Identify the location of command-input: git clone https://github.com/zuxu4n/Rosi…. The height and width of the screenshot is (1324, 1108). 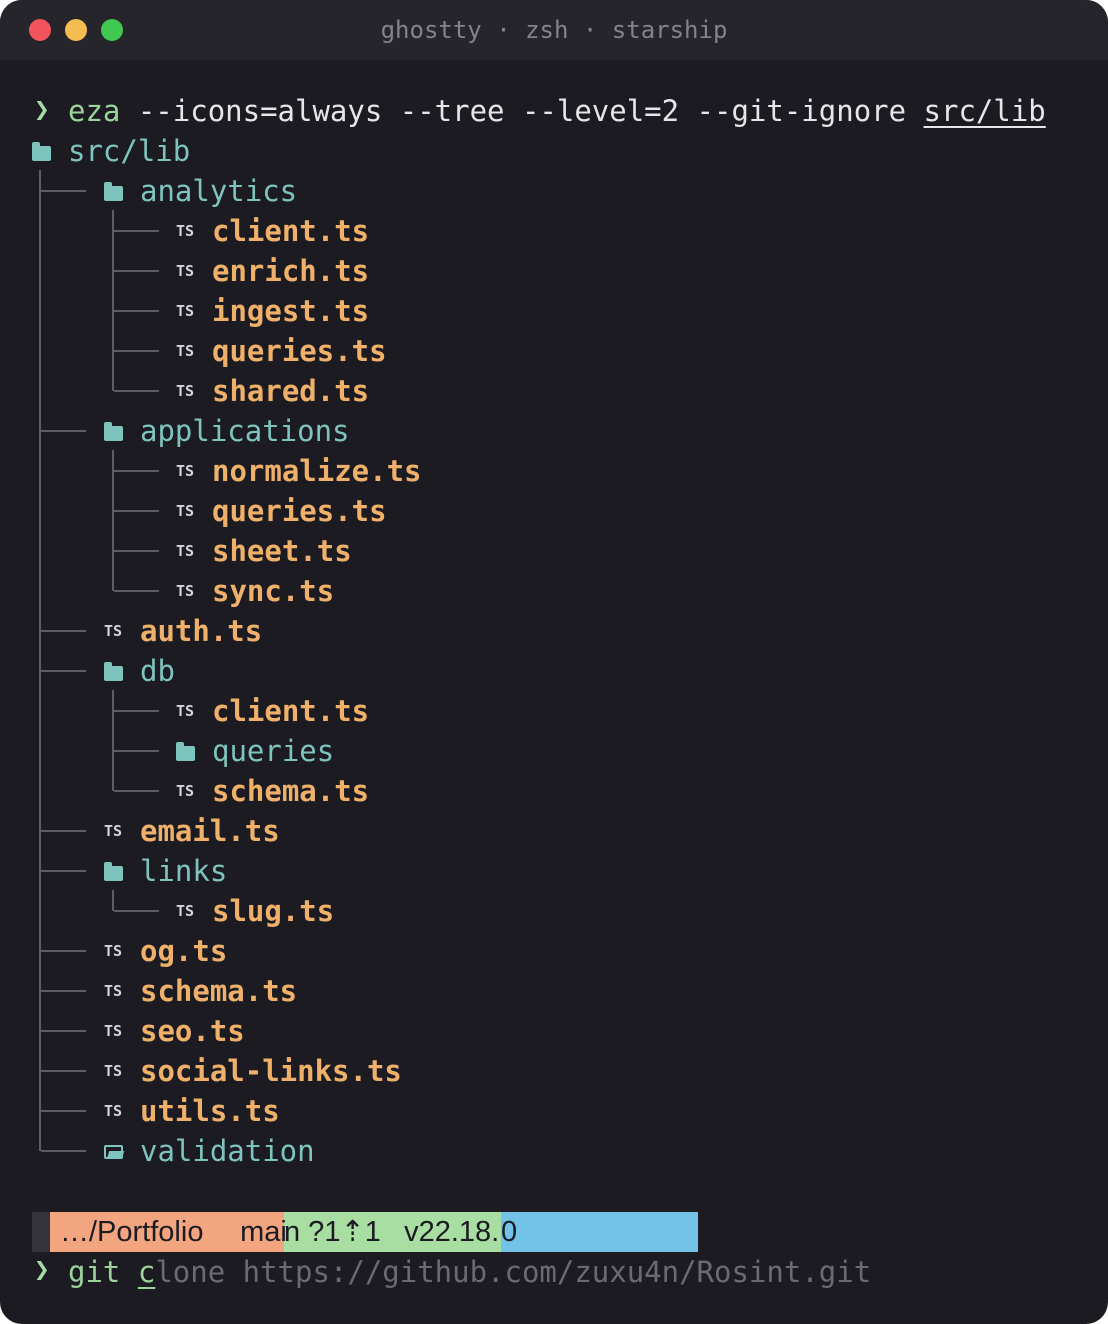
(469, 1272).